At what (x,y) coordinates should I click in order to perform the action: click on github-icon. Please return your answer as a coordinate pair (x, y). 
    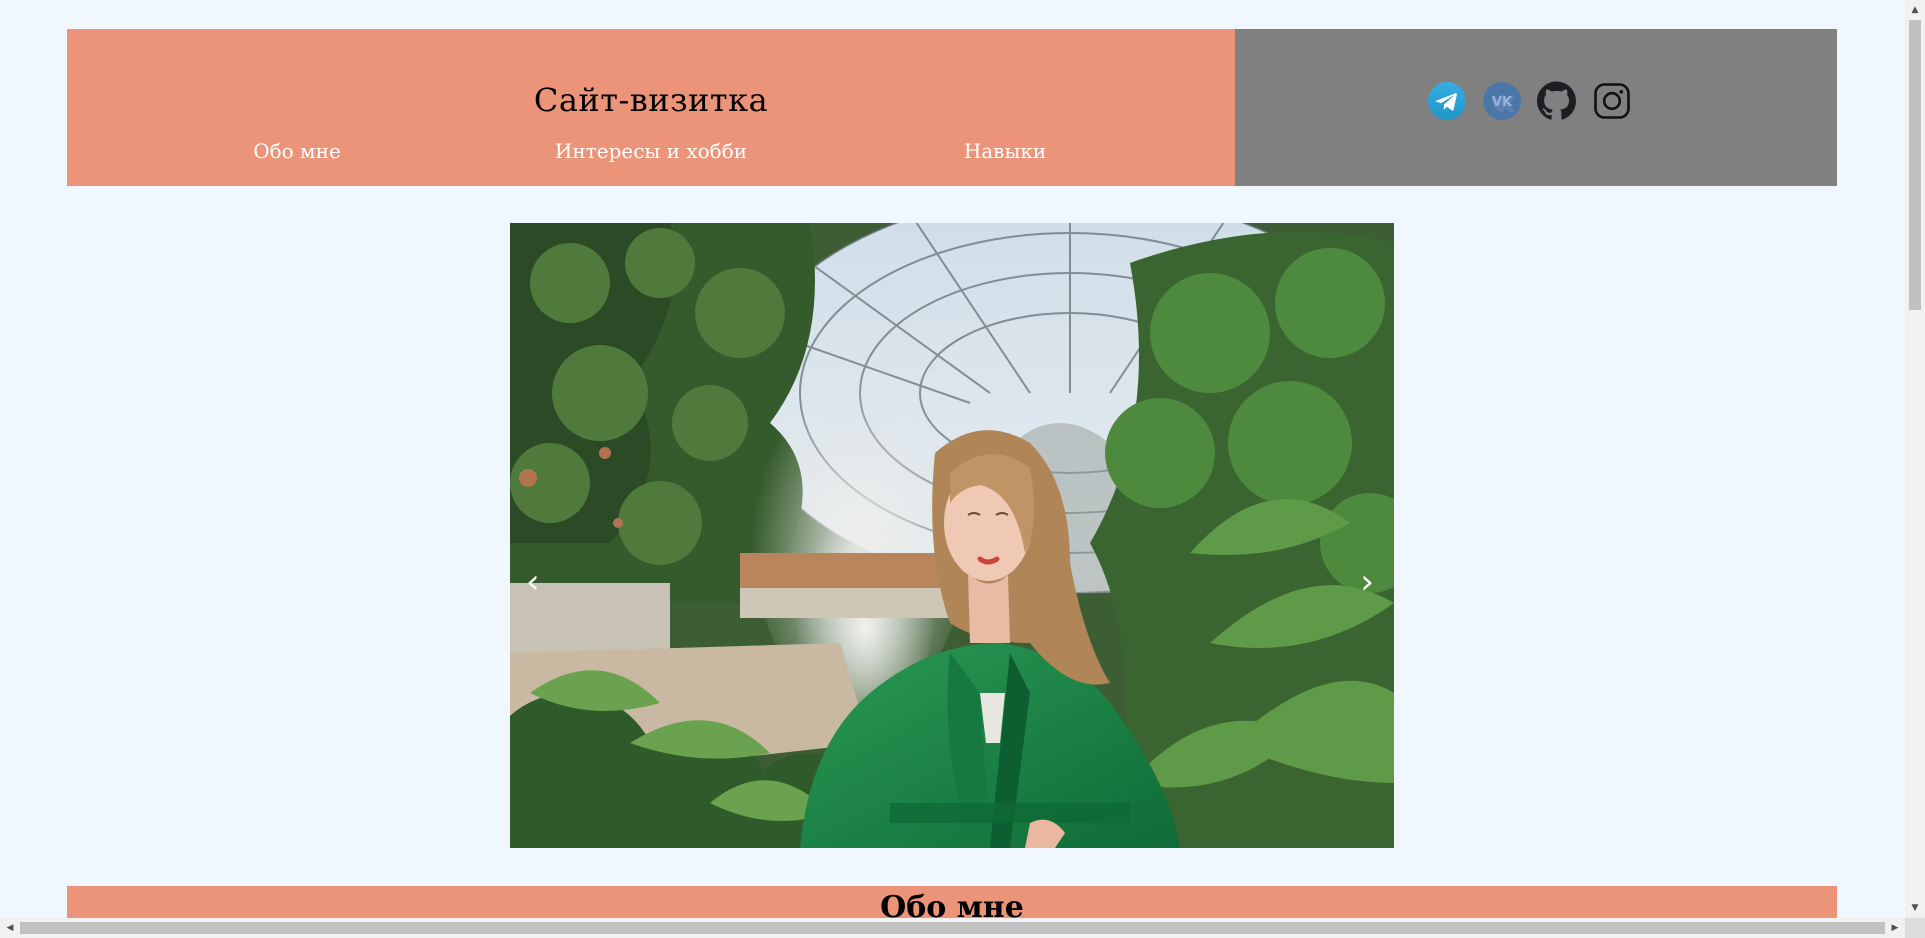
    Looking at the image, I should click on (1556, 100).